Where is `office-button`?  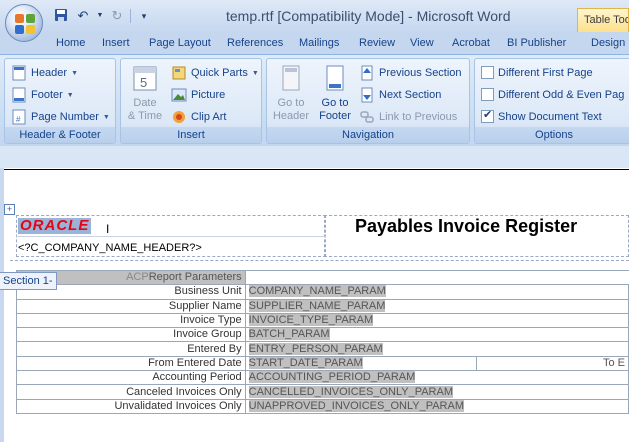
office-button is located at coordinates (24, 23).